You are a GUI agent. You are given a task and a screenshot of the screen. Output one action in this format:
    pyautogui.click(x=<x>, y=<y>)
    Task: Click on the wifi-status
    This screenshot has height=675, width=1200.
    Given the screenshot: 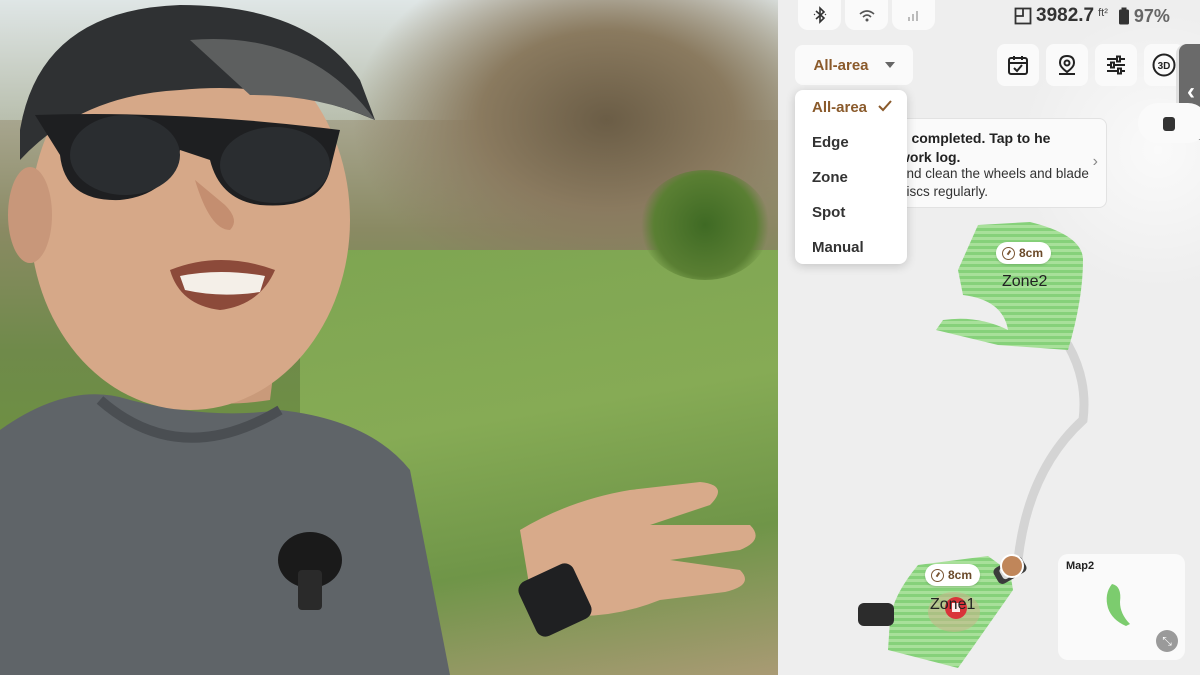 What is the action you would take?
    pyautogui.click(x=866, y=15)
    